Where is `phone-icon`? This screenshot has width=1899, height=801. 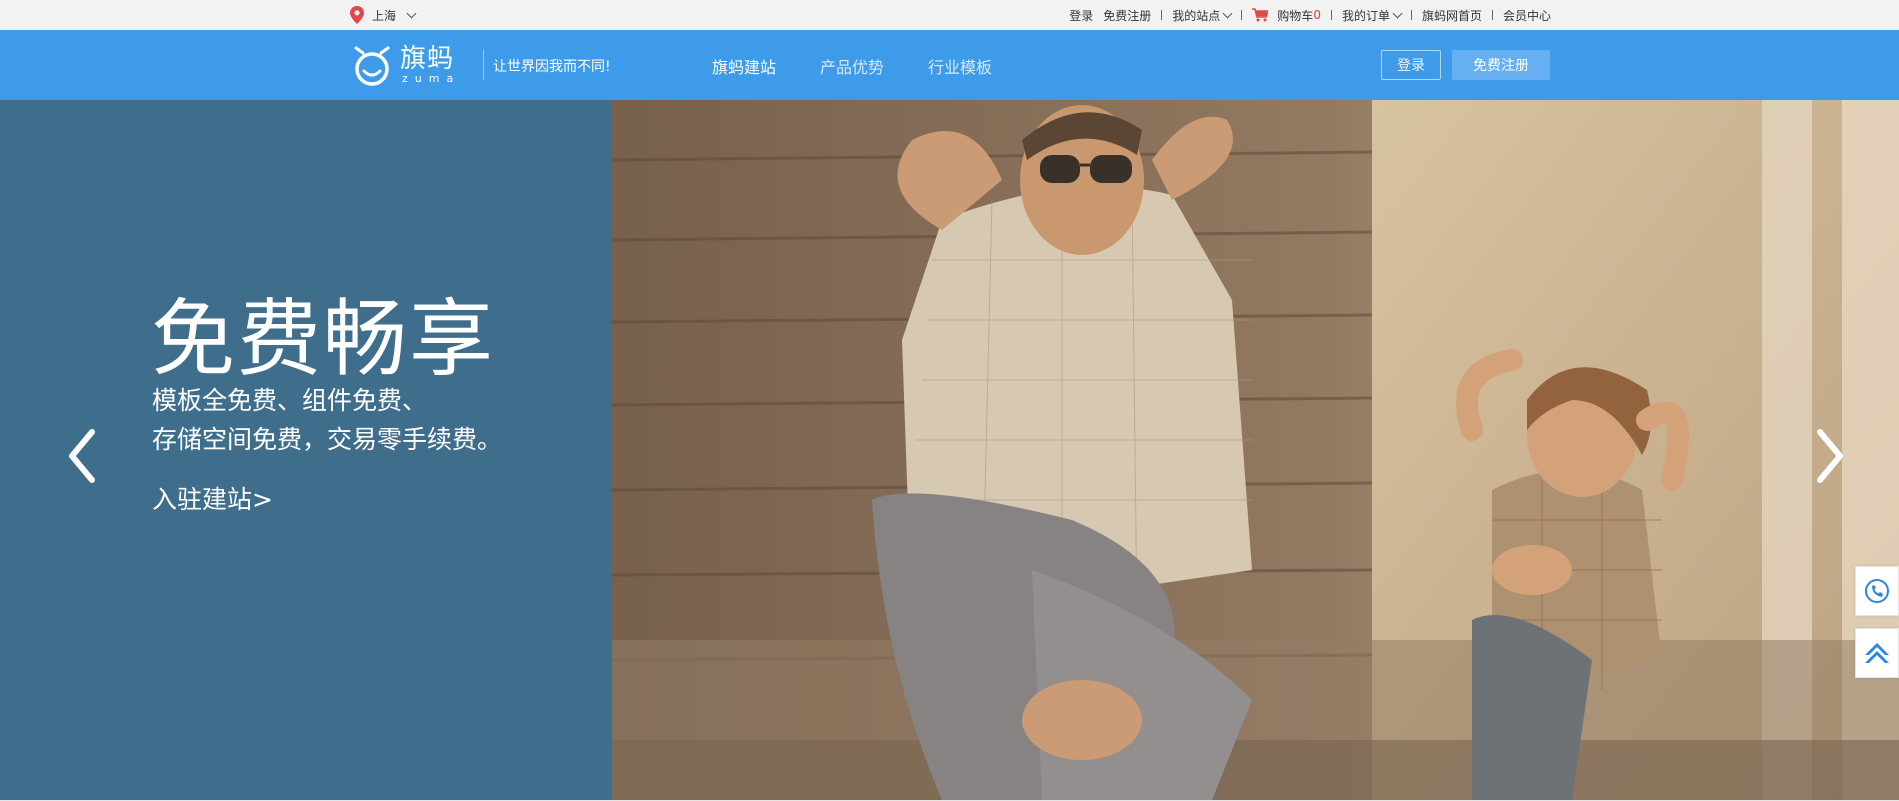
phone-icon is located at coordinates (1877, 591).